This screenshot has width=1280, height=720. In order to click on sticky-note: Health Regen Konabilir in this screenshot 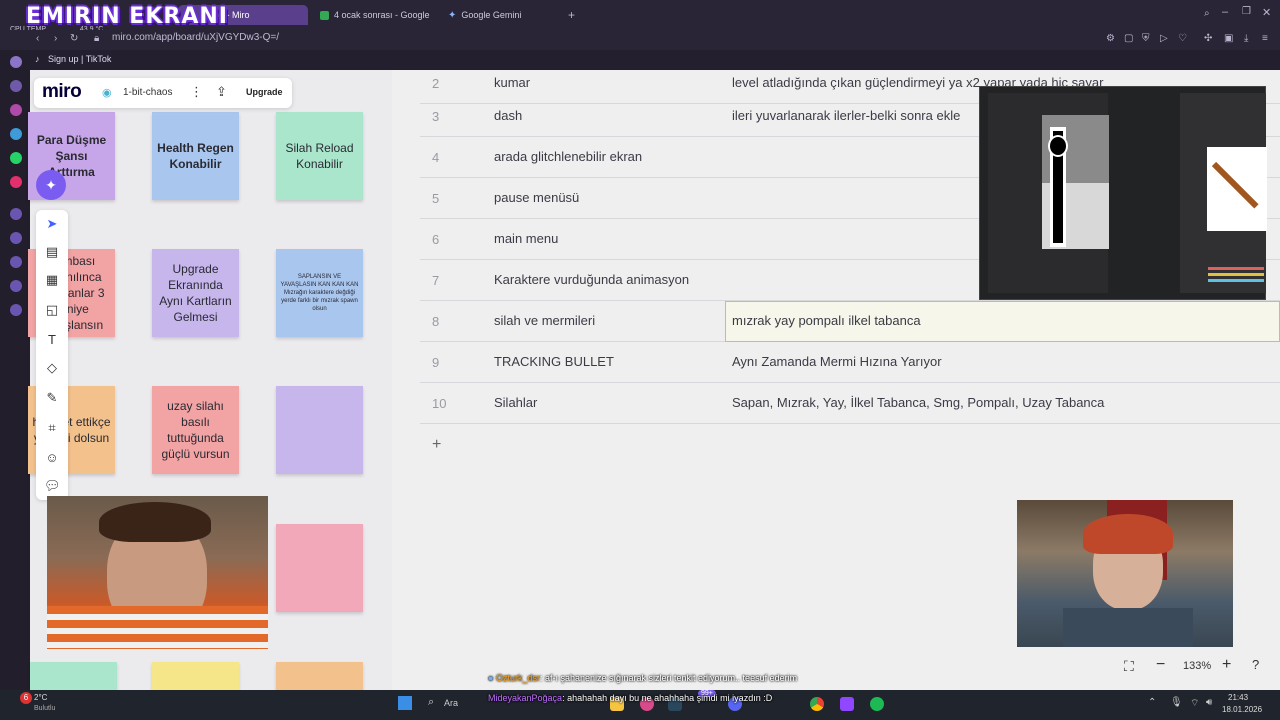, I will do `click(195, 156)`.